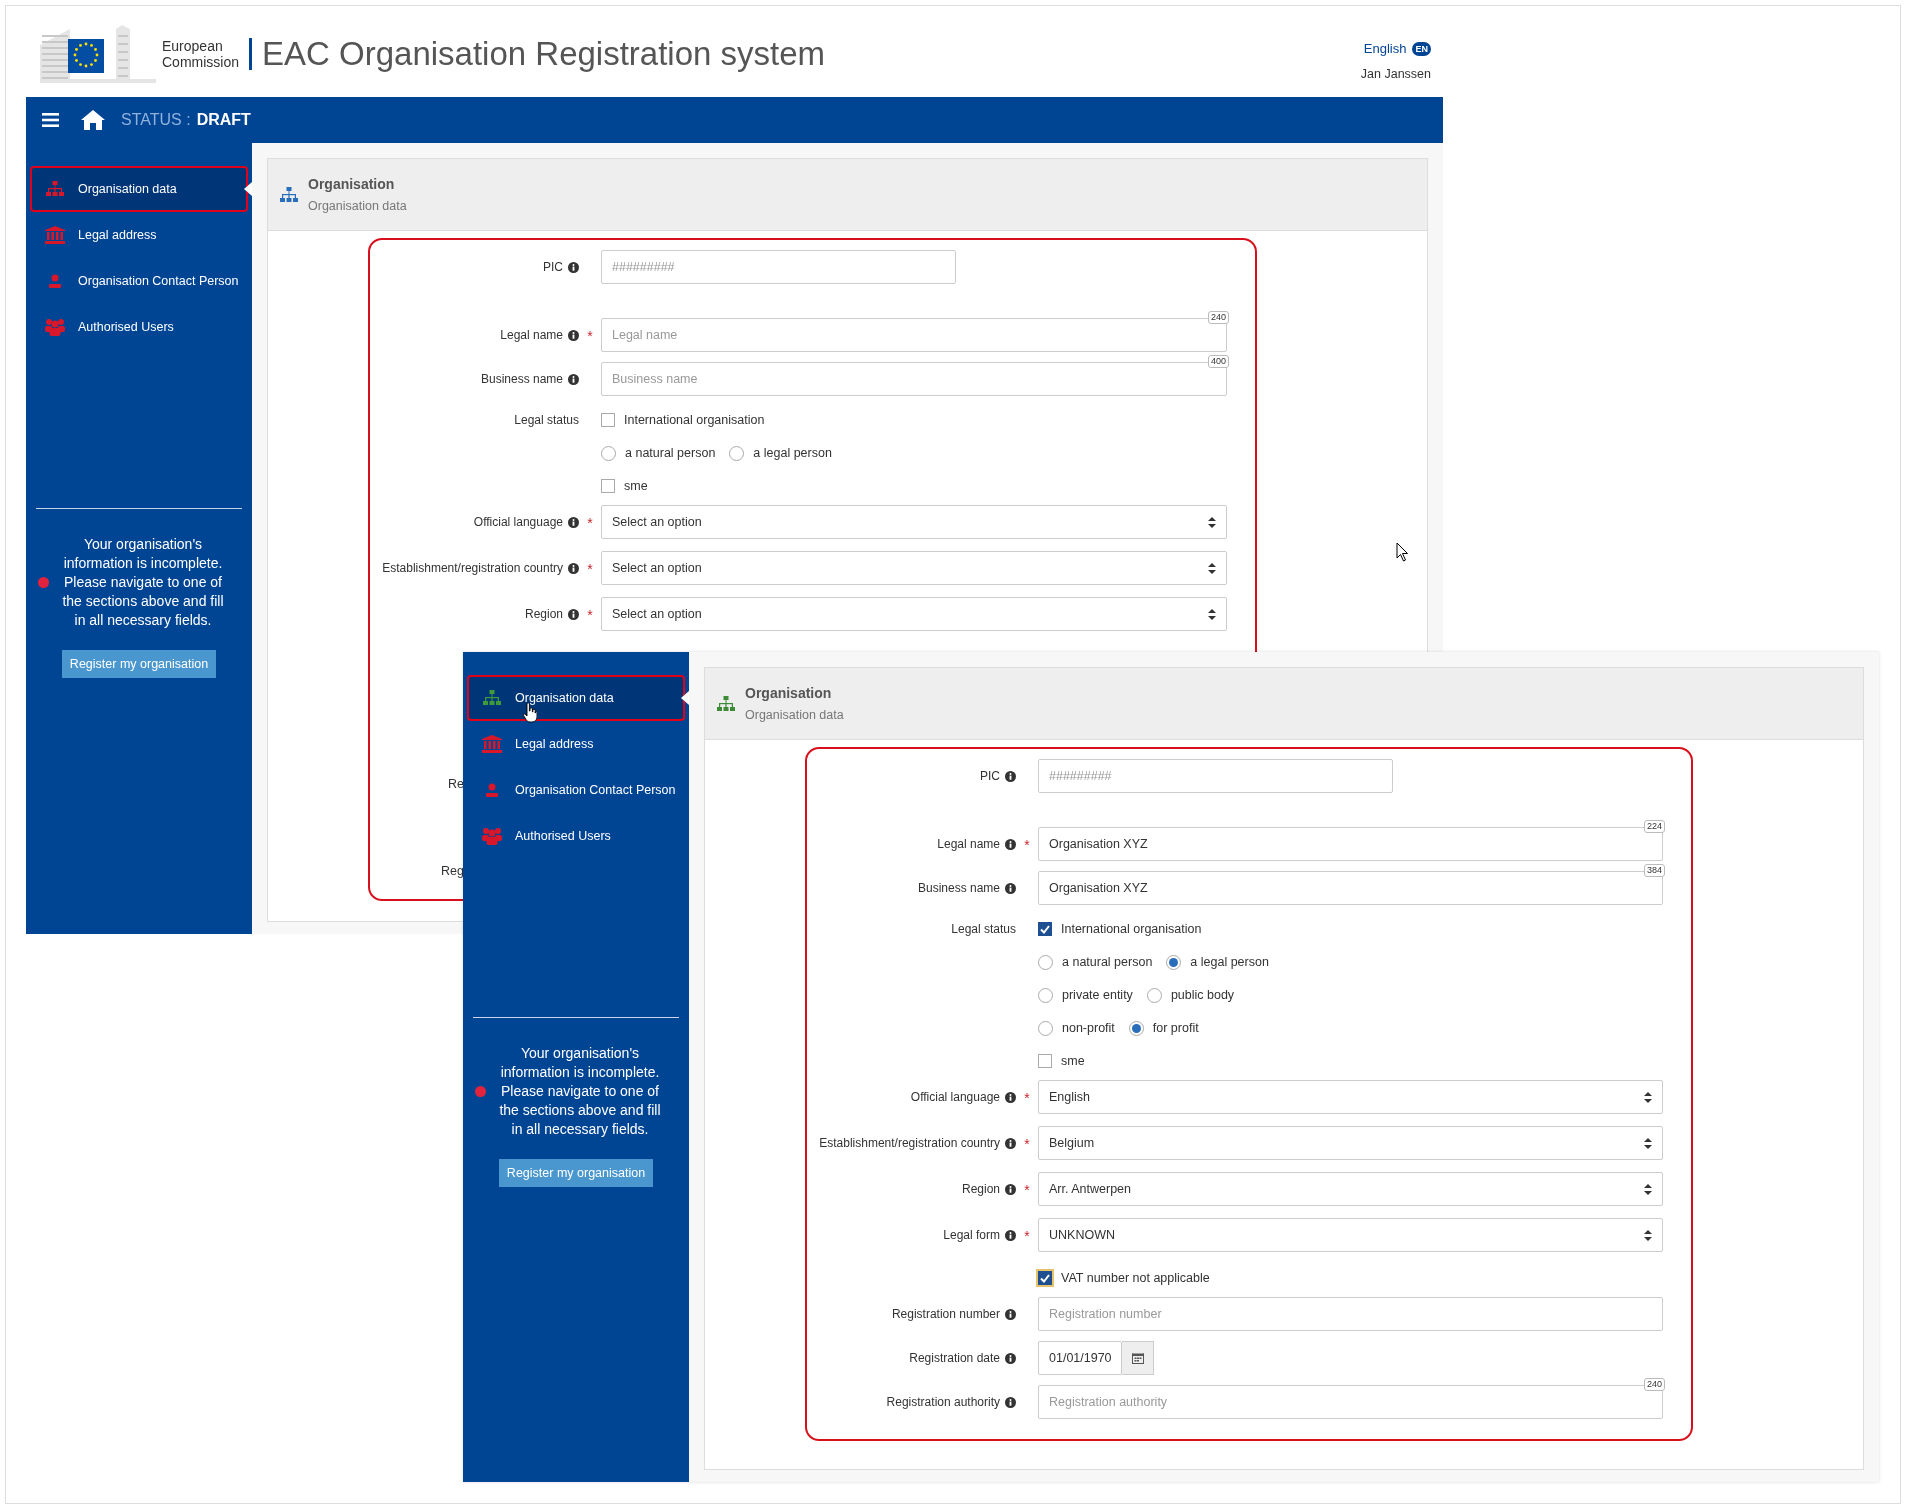 The height and width of the screenshot is (1509, 1906). I want to click on character-counter: 224, so click(1654, 826).